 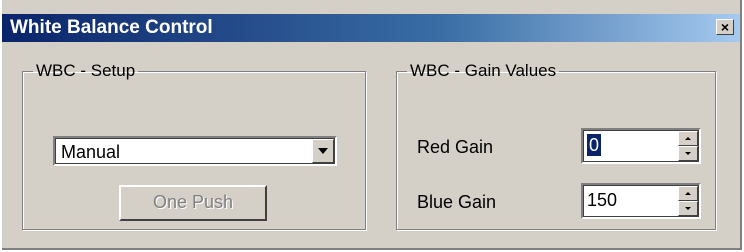 What do you see at coordinates (195, 151) in the screenshot?
I see `wbc-mode-select: Manual` at bounding box center [195, 151].